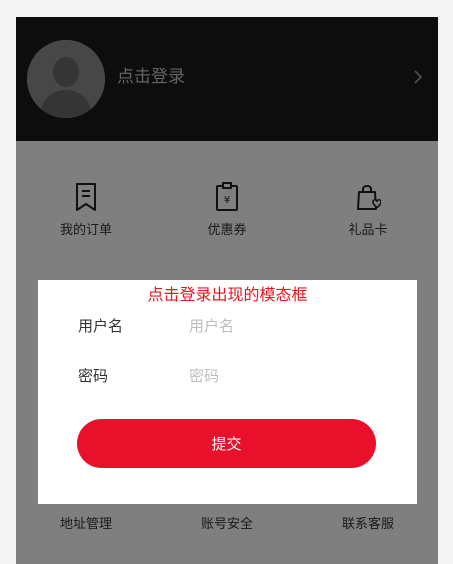  I want to click on modal-title: 点击登录出现的模态框, so click(227, 294).